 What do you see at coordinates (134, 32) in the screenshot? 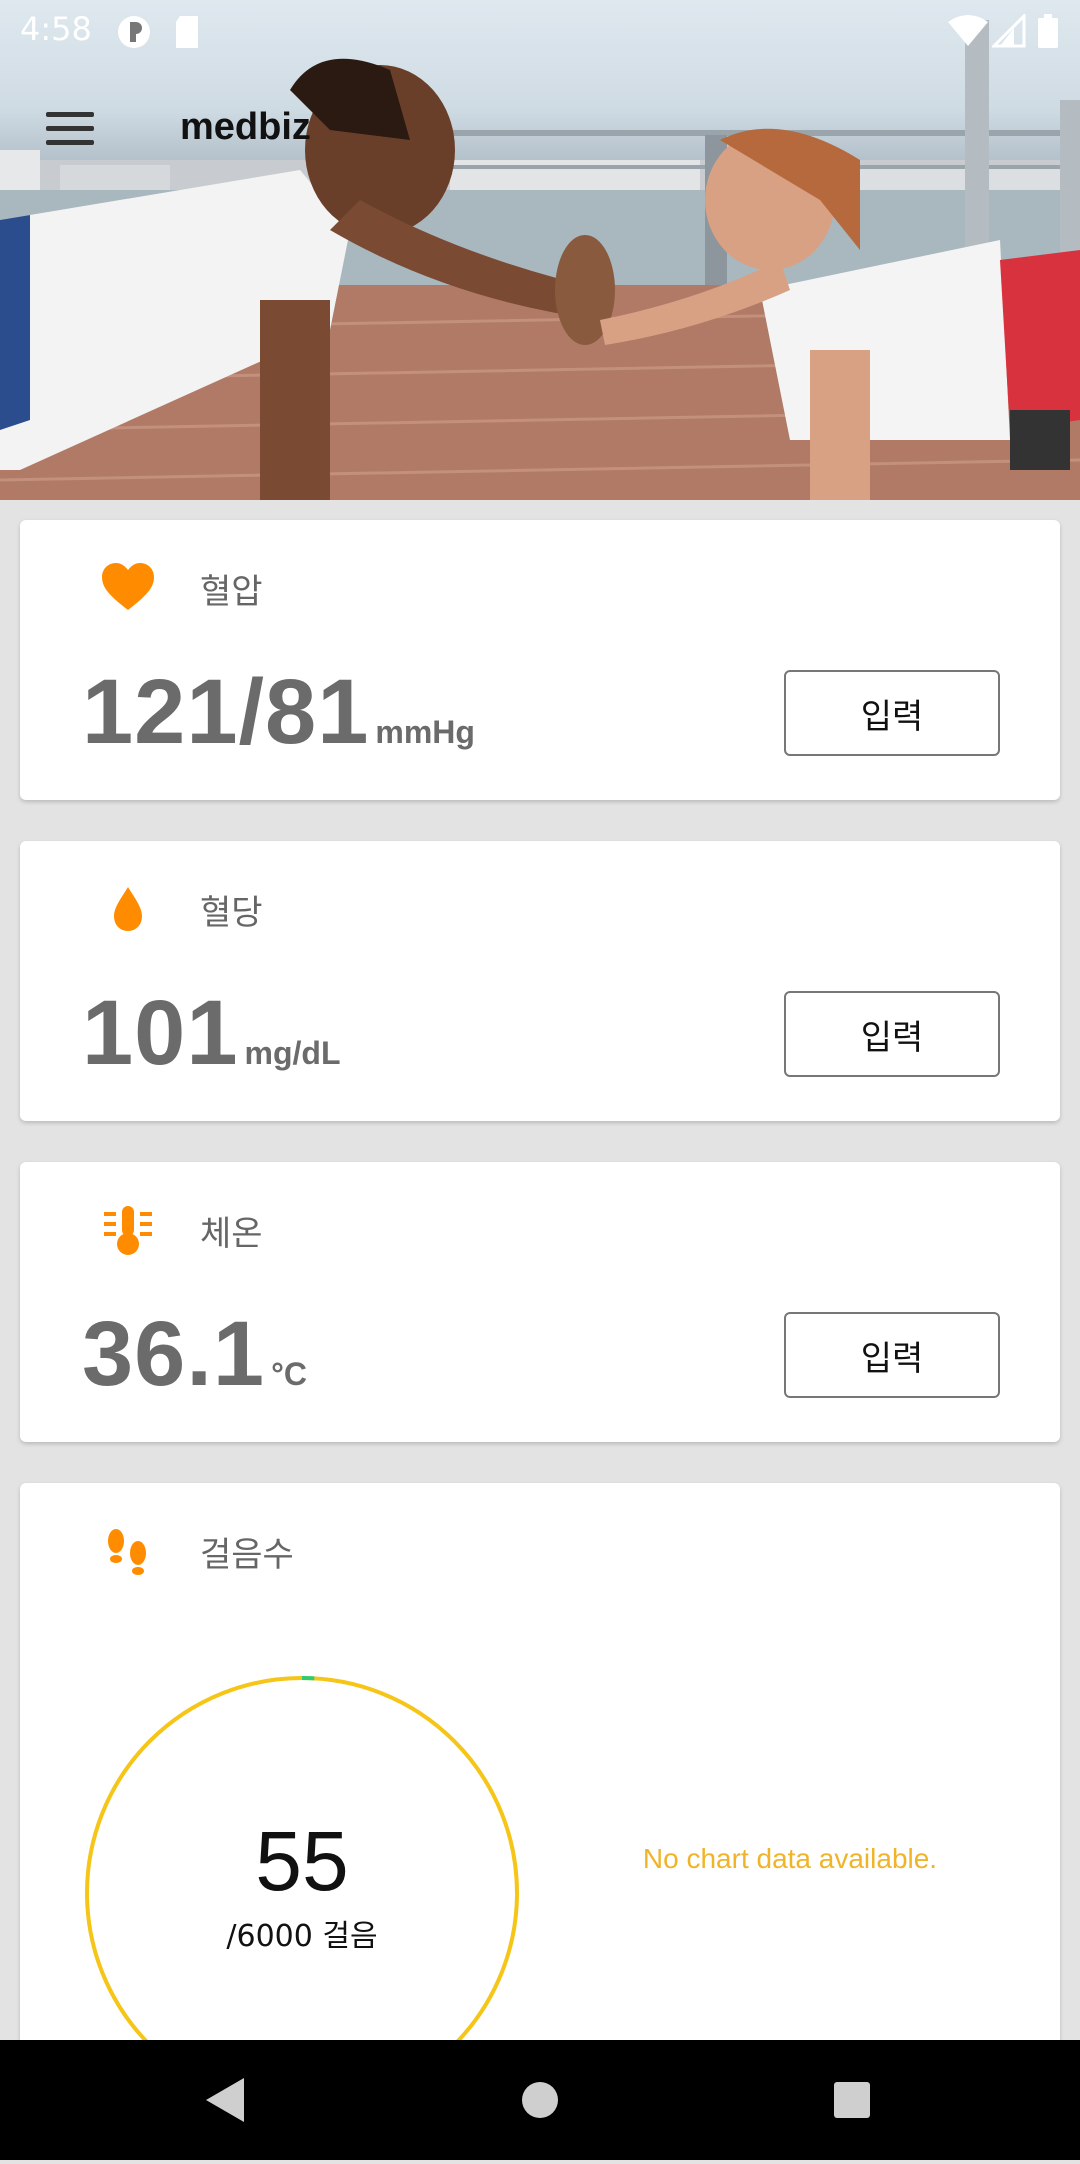
I see `pocket-icon` at bounding box center [134, 32].